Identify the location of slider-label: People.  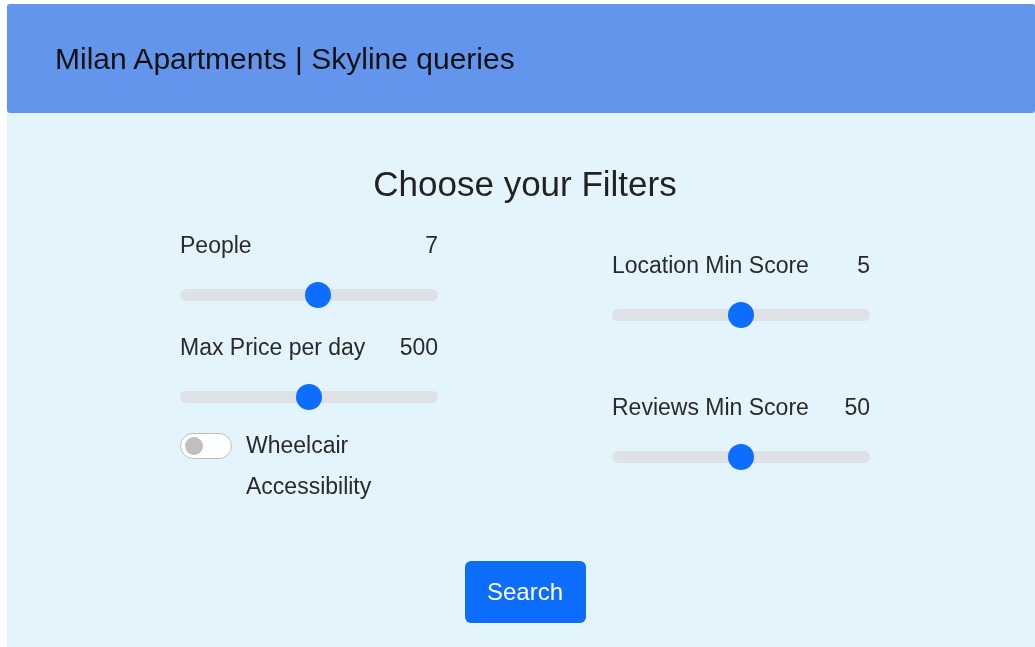
(216, 245).